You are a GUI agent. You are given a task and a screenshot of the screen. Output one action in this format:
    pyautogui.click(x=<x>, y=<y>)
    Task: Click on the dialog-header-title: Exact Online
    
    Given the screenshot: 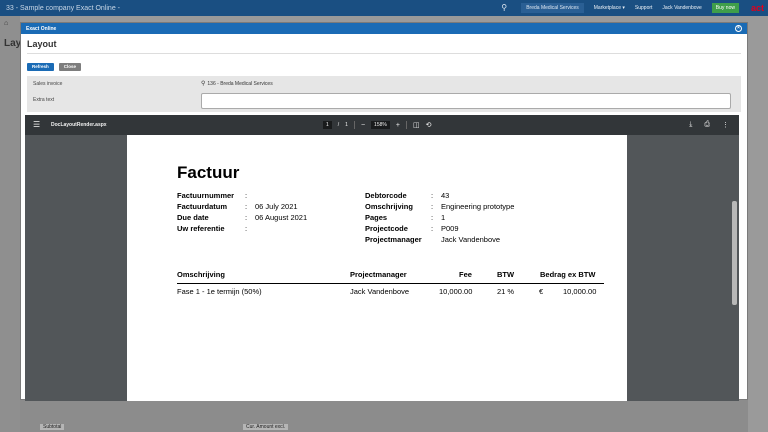 What is the action you would take?
    pyautogui.click(x=41, y=28)
    